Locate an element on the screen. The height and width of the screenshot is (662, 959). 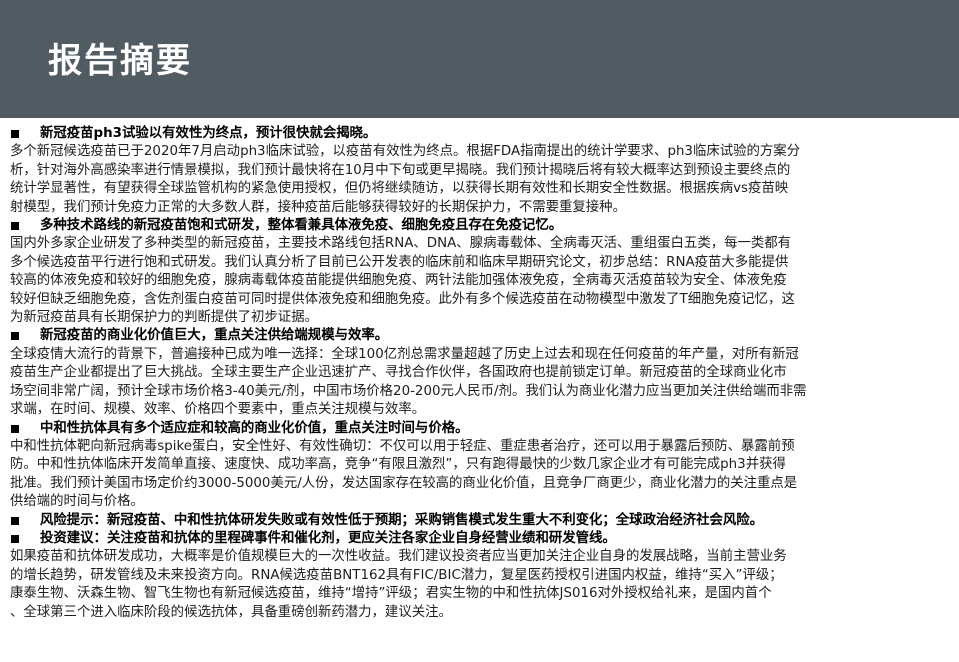
page-title: 报告摘要 is located at coordinates (120, 61).